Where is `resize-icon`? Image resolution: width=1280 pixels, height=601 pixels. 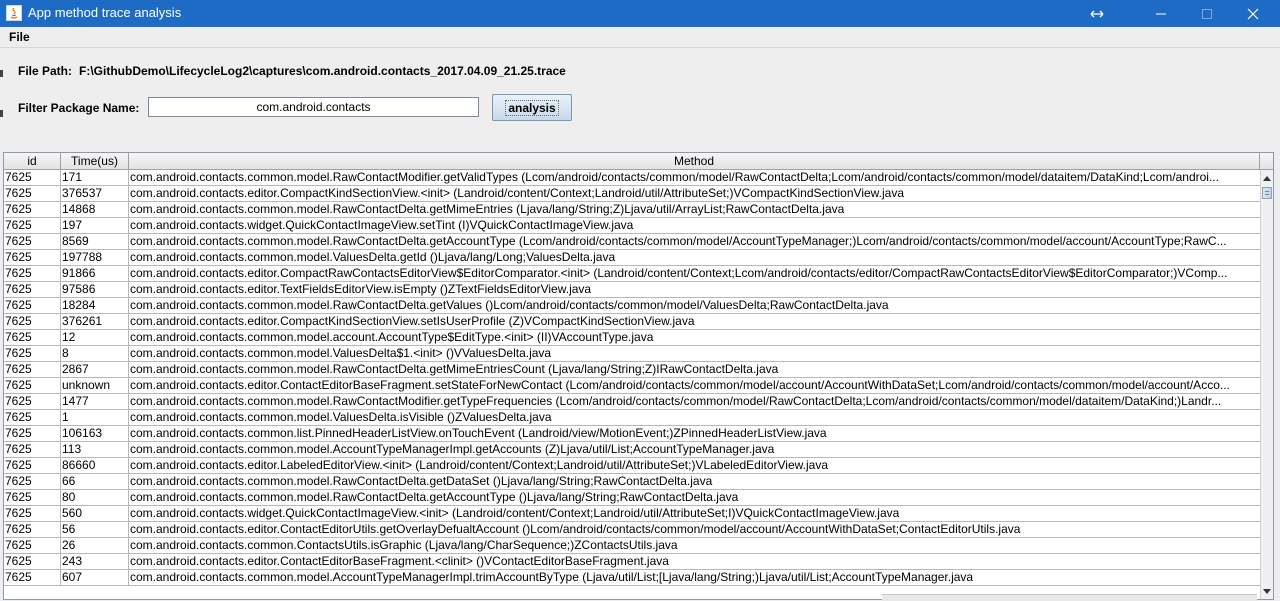
resize-icon is located at coordinates (1097, 13).